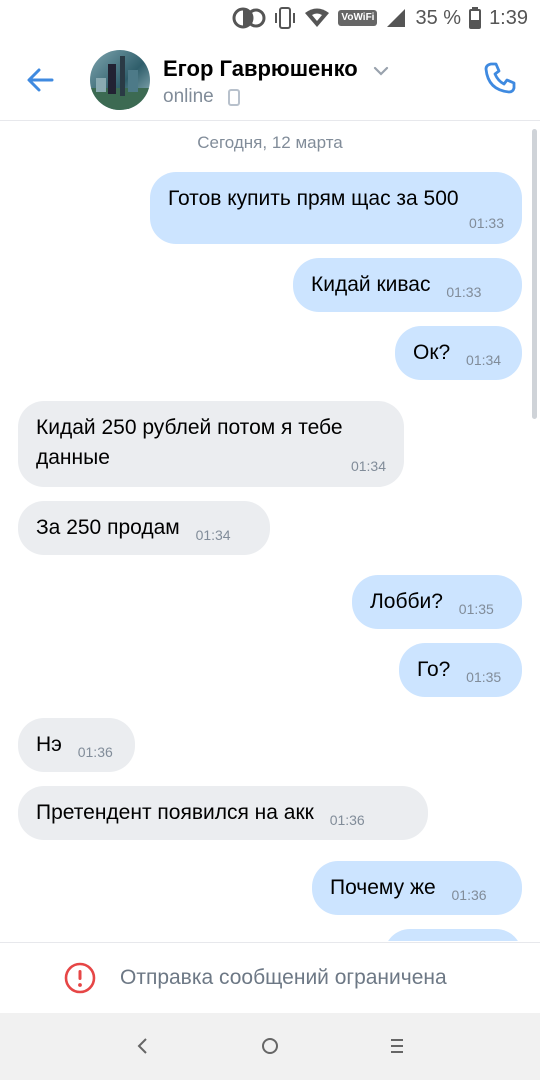  I want to click on status-icons: VoWiFi 35 % 1:39, so click(386, 18).